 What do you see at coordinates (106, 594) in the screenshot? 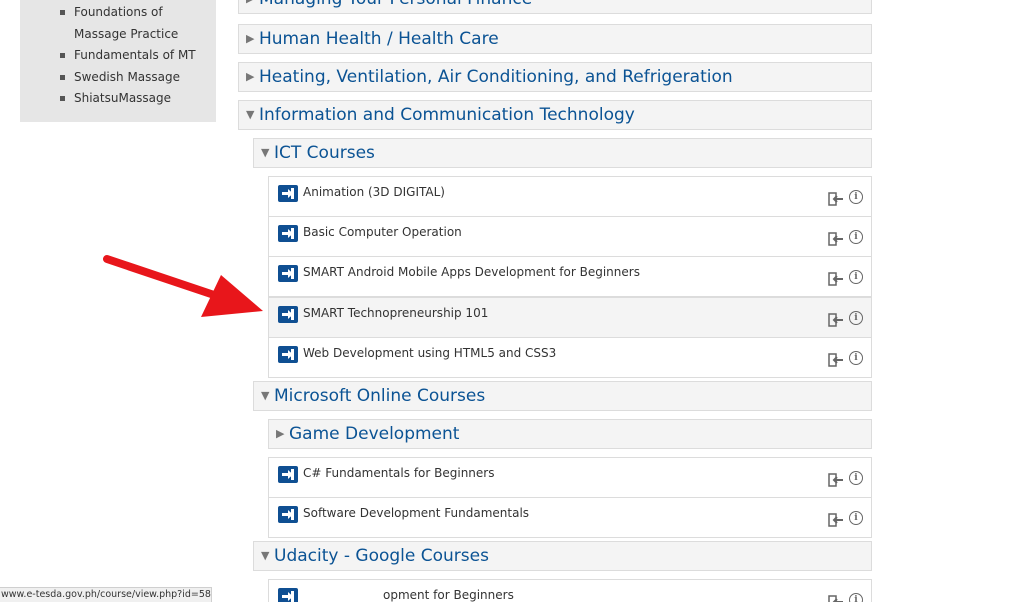
I see `status-bar-url: www.e-tesda.gov.ph/course/view.php?id=58` at bounding box center [106, 594].